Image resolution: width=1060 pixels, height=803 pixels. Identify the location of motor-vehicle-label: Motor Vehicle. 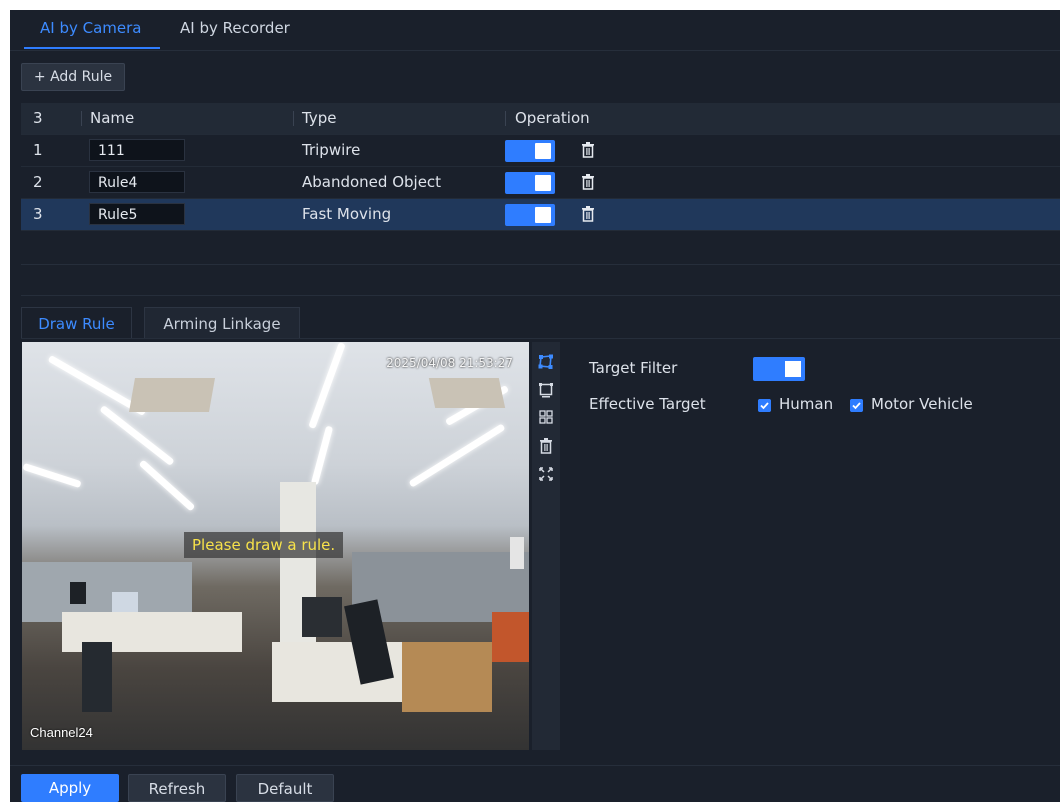
(922, 404).